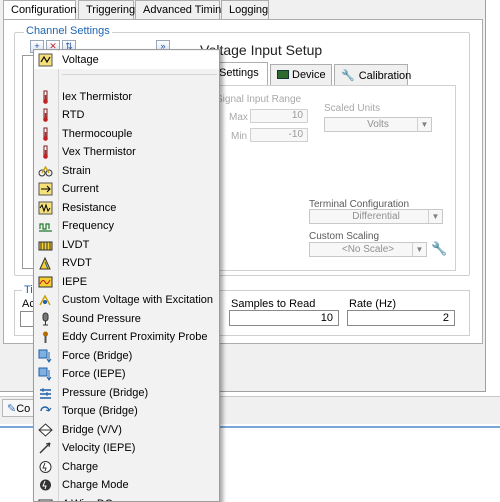 This screenshot has height=502, width=500. I want to click on menu-item-frequency: Frequency, so click(126, 226).